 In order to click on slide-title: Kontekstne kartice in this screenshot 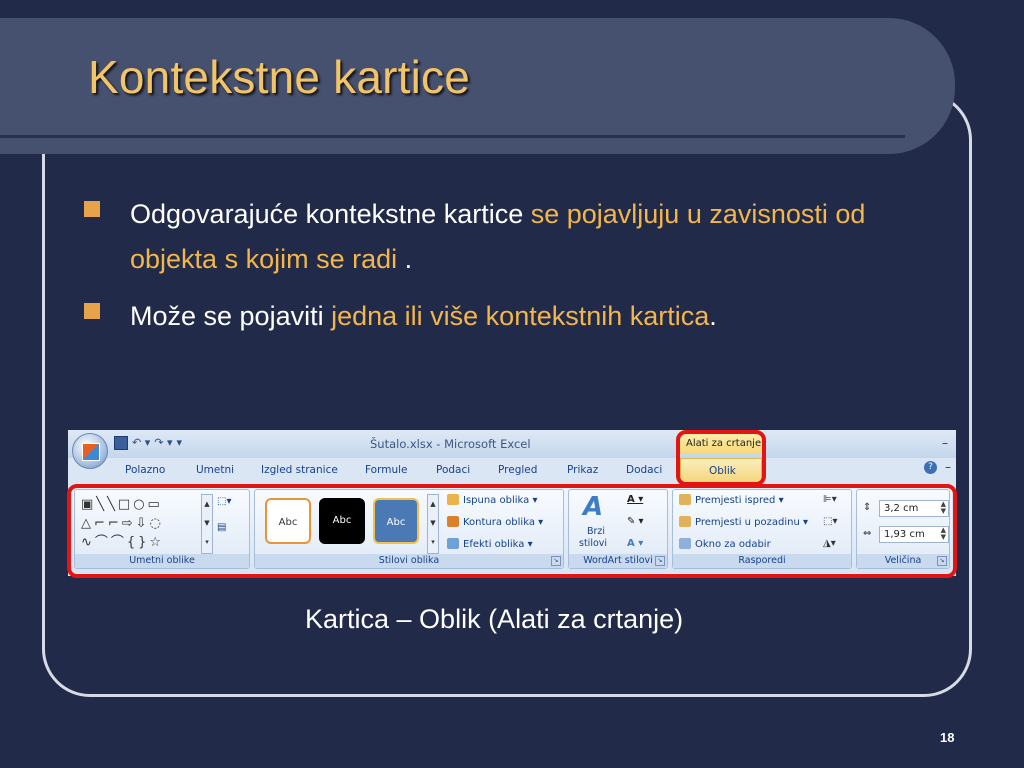, I will do `click(279, 77)`.